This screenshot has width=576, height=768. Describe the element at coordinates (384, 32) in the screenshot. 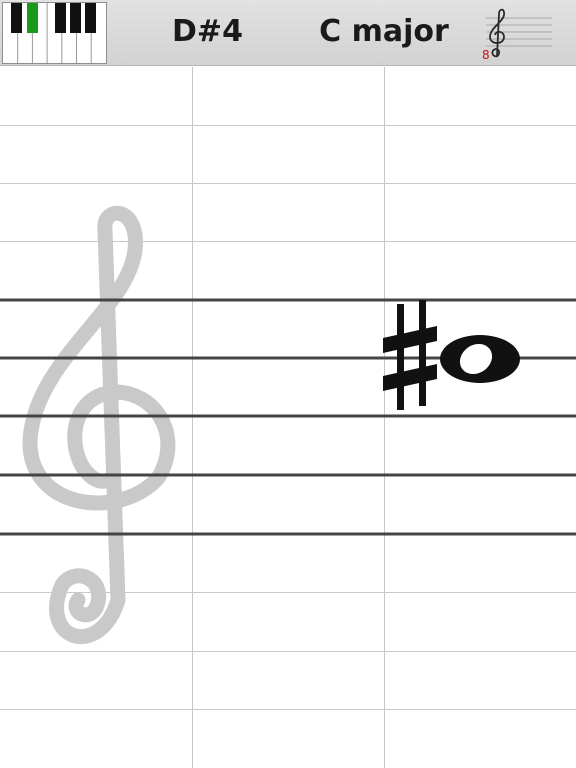

I see `key-signature-label: C major` at that location.